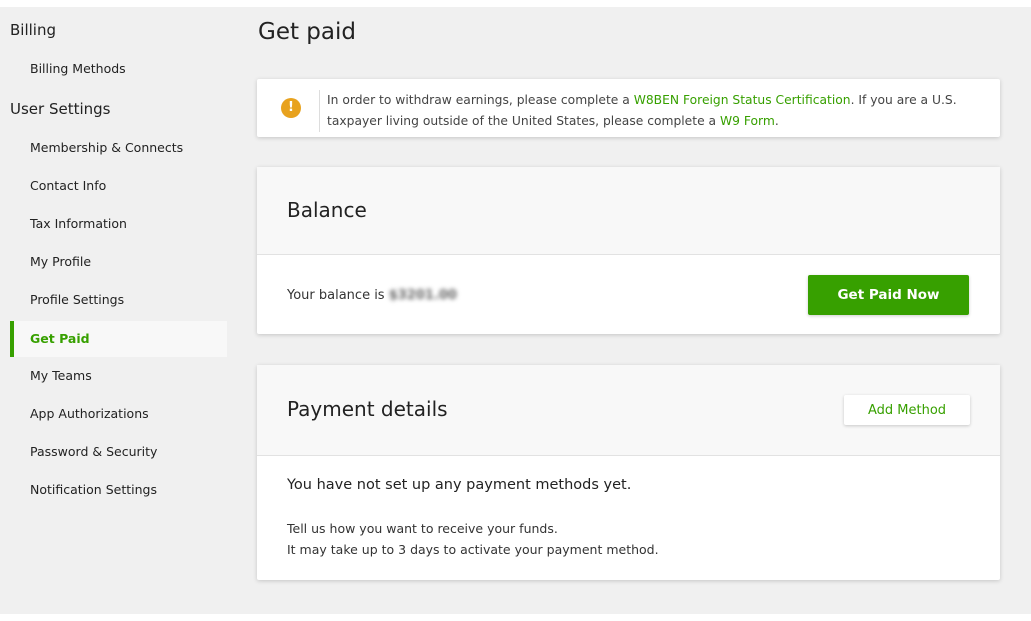  Describe the element at coordinates (118, 148) in the screenshot. I see `sidebar-item-membership: Membership & Connects` at that location.